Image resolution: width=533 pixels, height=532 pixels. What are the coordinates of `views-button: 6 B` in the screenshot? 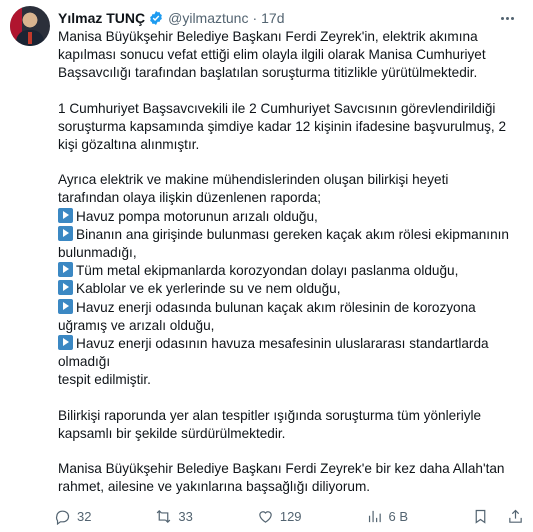 It's located at (387, 516).